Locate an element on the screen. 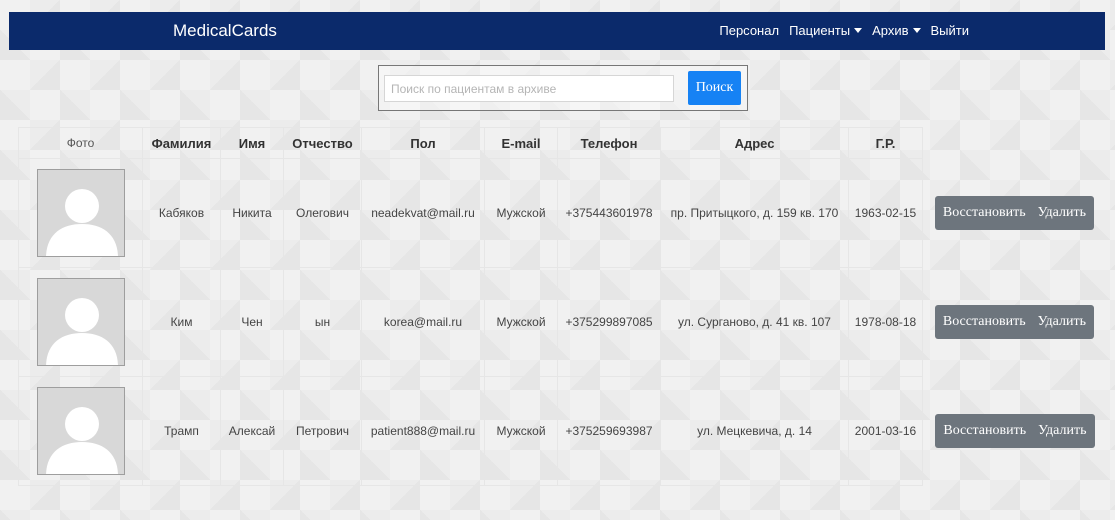 The width and height of the screenshot is (1115, 520). search-button: Поиск is located at coordinates (714, 88).